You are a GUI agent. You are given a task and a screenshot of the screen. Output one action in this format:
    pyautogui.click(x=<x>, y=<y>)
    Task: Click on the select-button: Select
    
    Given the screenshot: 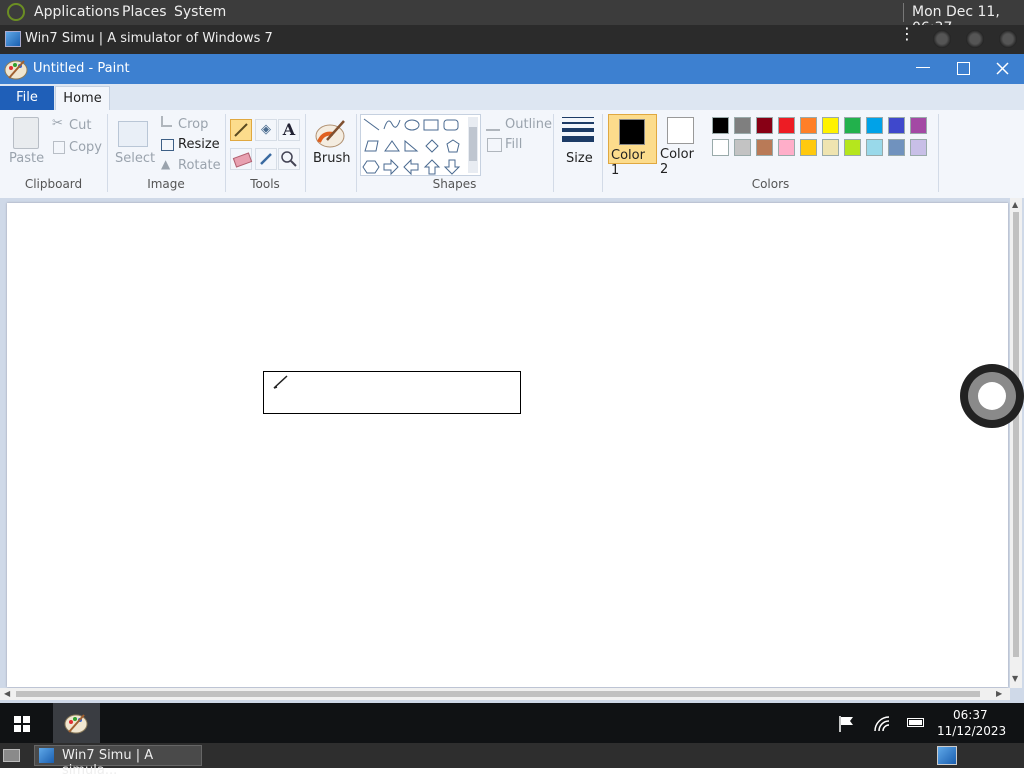 What is the action you would take?
    pyautogui.click(x=135, y=158)
    